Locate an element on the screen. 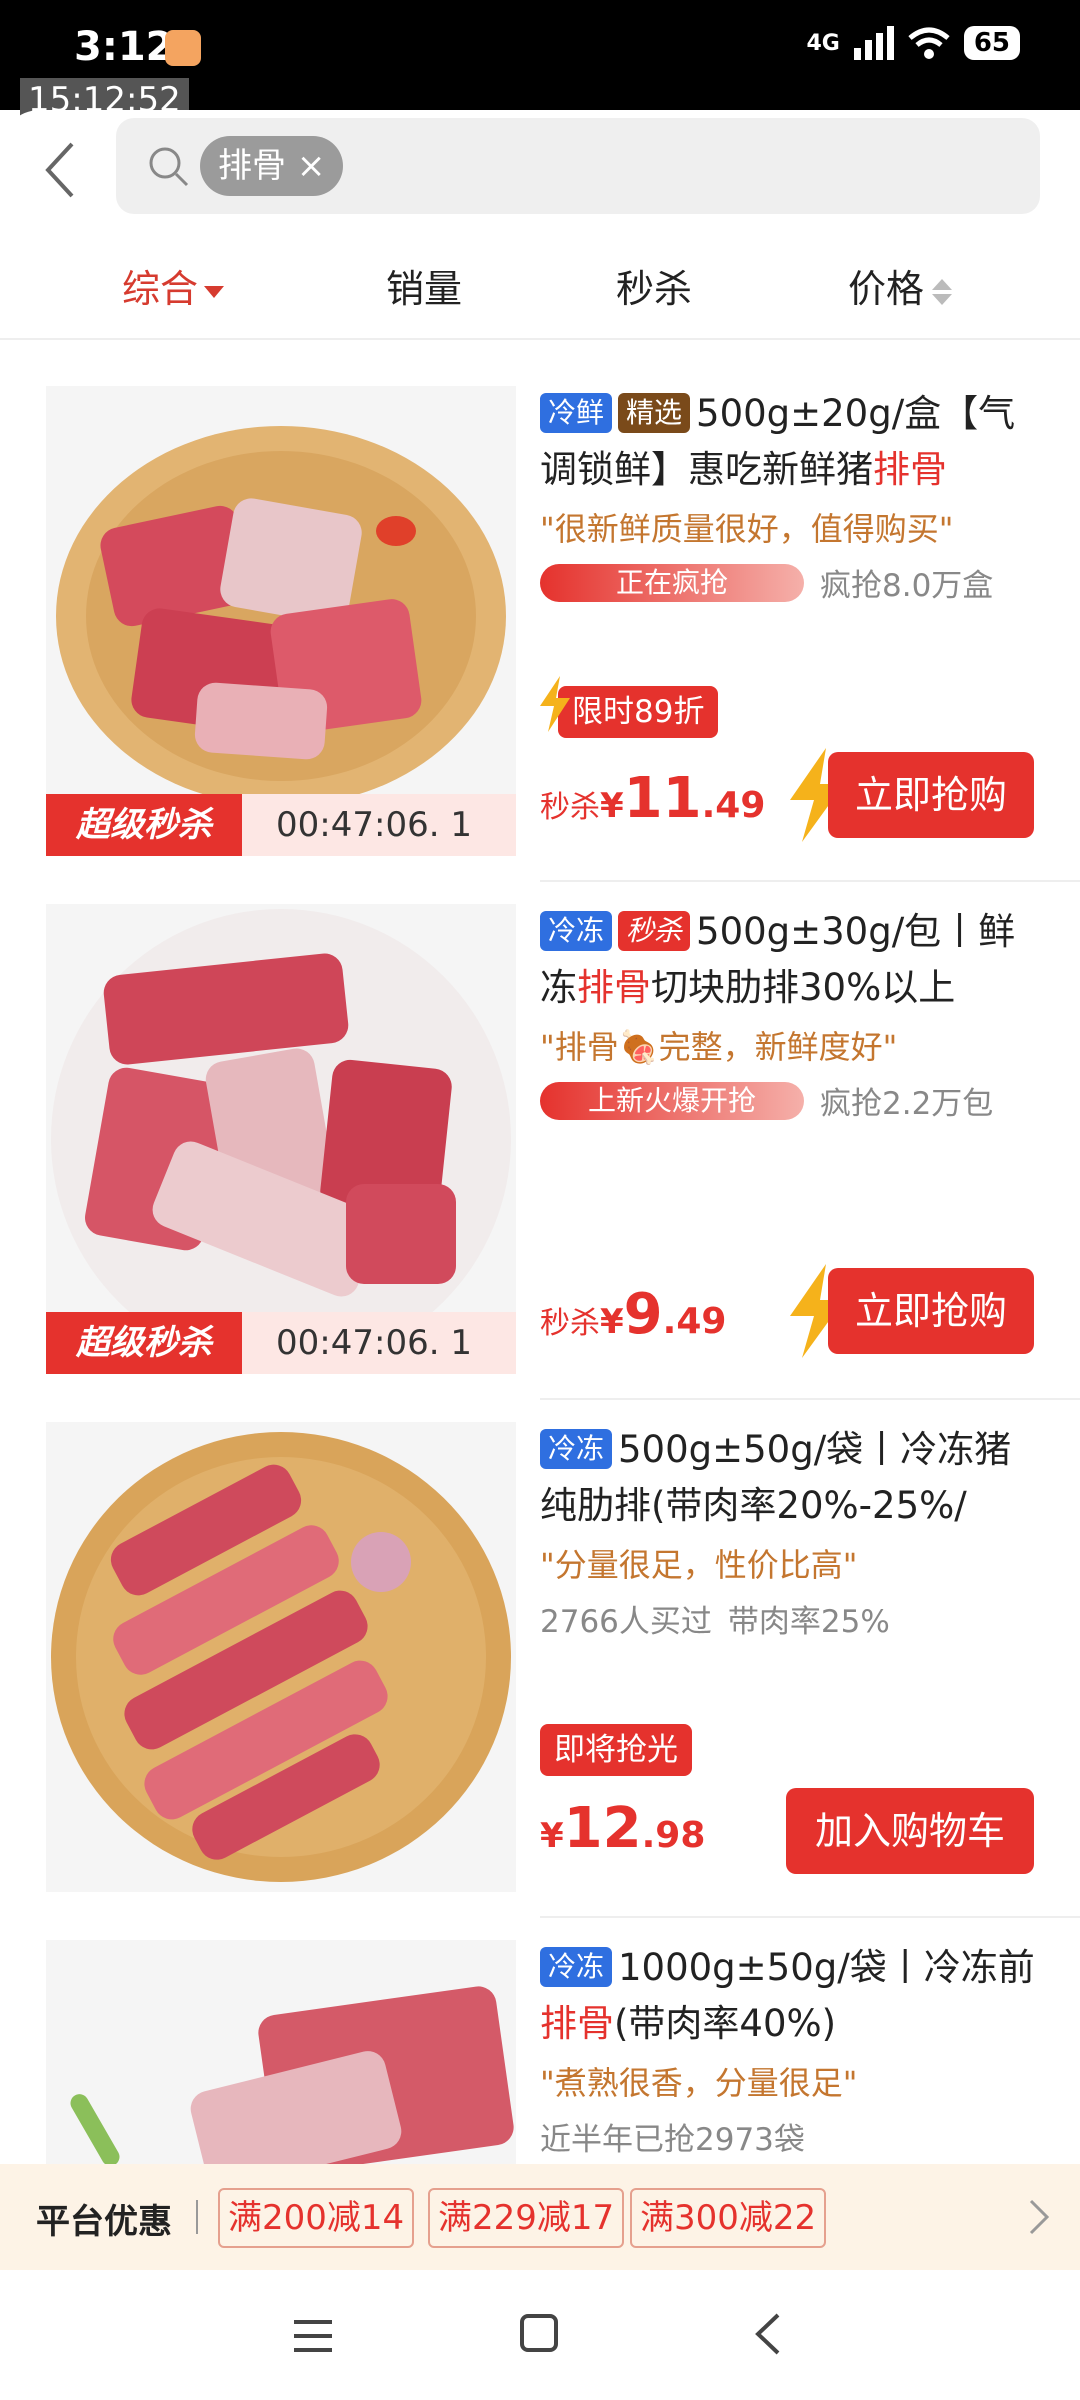 This screenshot has width=1080, height=2400. price: 秒杀 ¥ 11 .49 is located at coordinates (652, 798).